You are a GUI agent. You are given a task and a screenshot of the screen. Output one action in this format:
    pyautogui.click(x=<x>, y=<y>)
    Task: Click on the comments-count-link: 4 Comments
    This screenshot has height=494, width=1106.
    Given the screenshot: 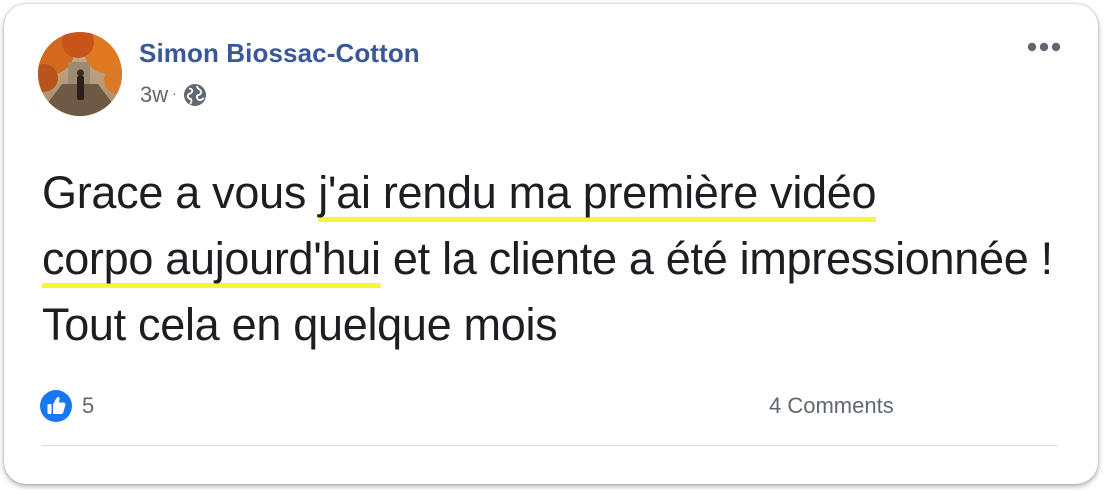 What is the action you would take?
    pyautogui.click(x=831, y=406)
    